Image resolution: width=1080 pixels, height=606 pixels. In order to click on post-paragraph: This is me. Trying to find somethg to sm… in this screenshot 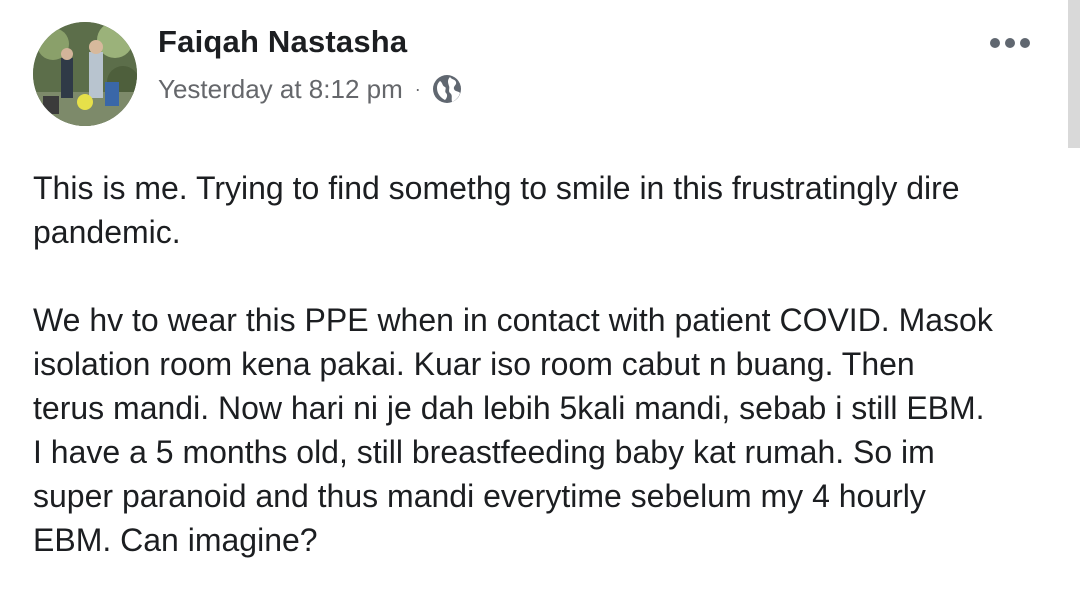, I will do `click(543, 210)`.